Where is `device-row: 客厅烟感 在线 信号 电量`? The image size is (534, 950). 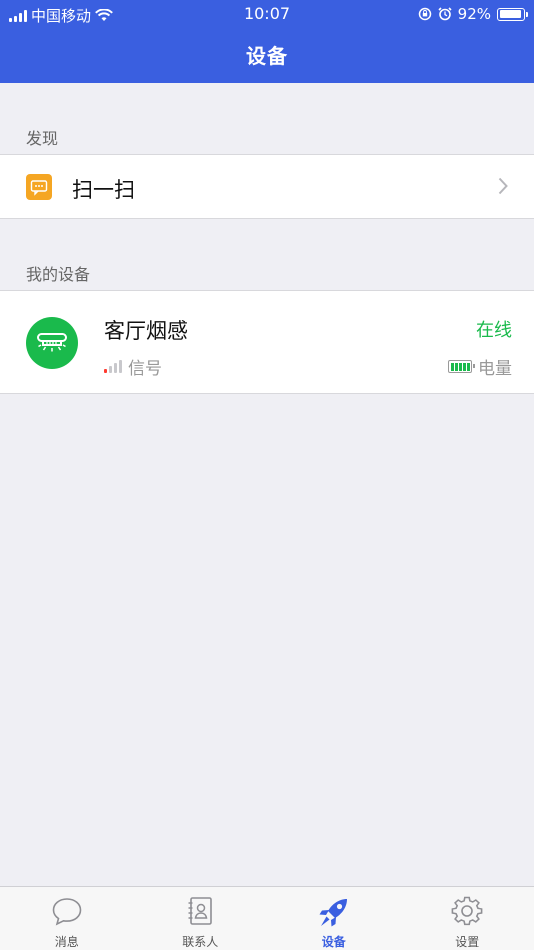
device-row: 客厅烟感 在线 信号 电量 is located at coordinates (267, 342).